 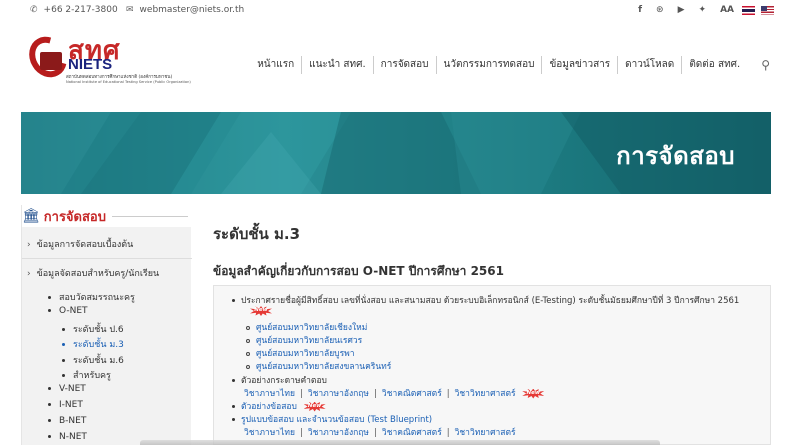 What do you see at coordinates (485, 394) in the screenshot?
I see `answer-sheet-science-link: วิชาวิทยาศาสตร์` at bounding box center [485, 394].